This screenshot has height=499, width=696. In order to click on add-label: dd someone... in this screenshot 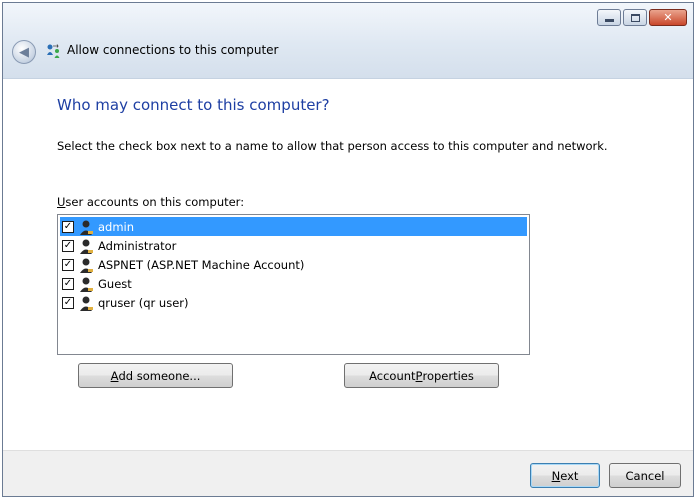, I will do `click(159, 375)`.